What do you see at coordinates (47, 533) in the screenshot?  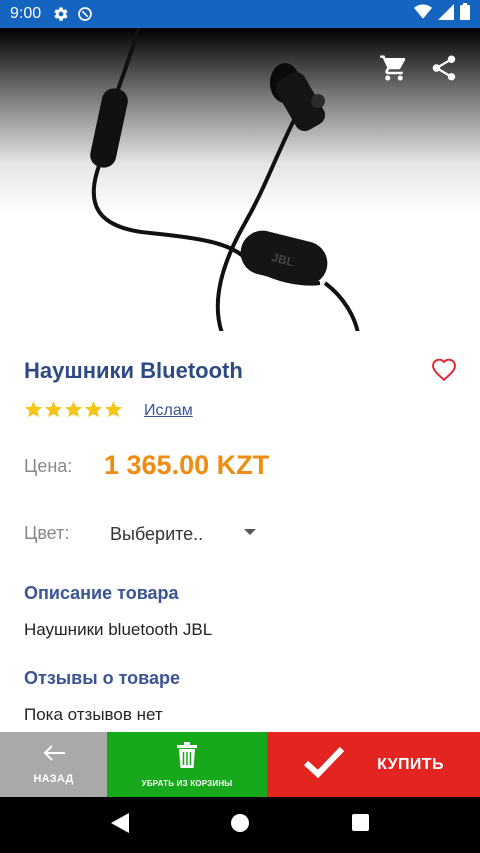 I see `color-label: Цвет:` at bounding box center [47, 533].